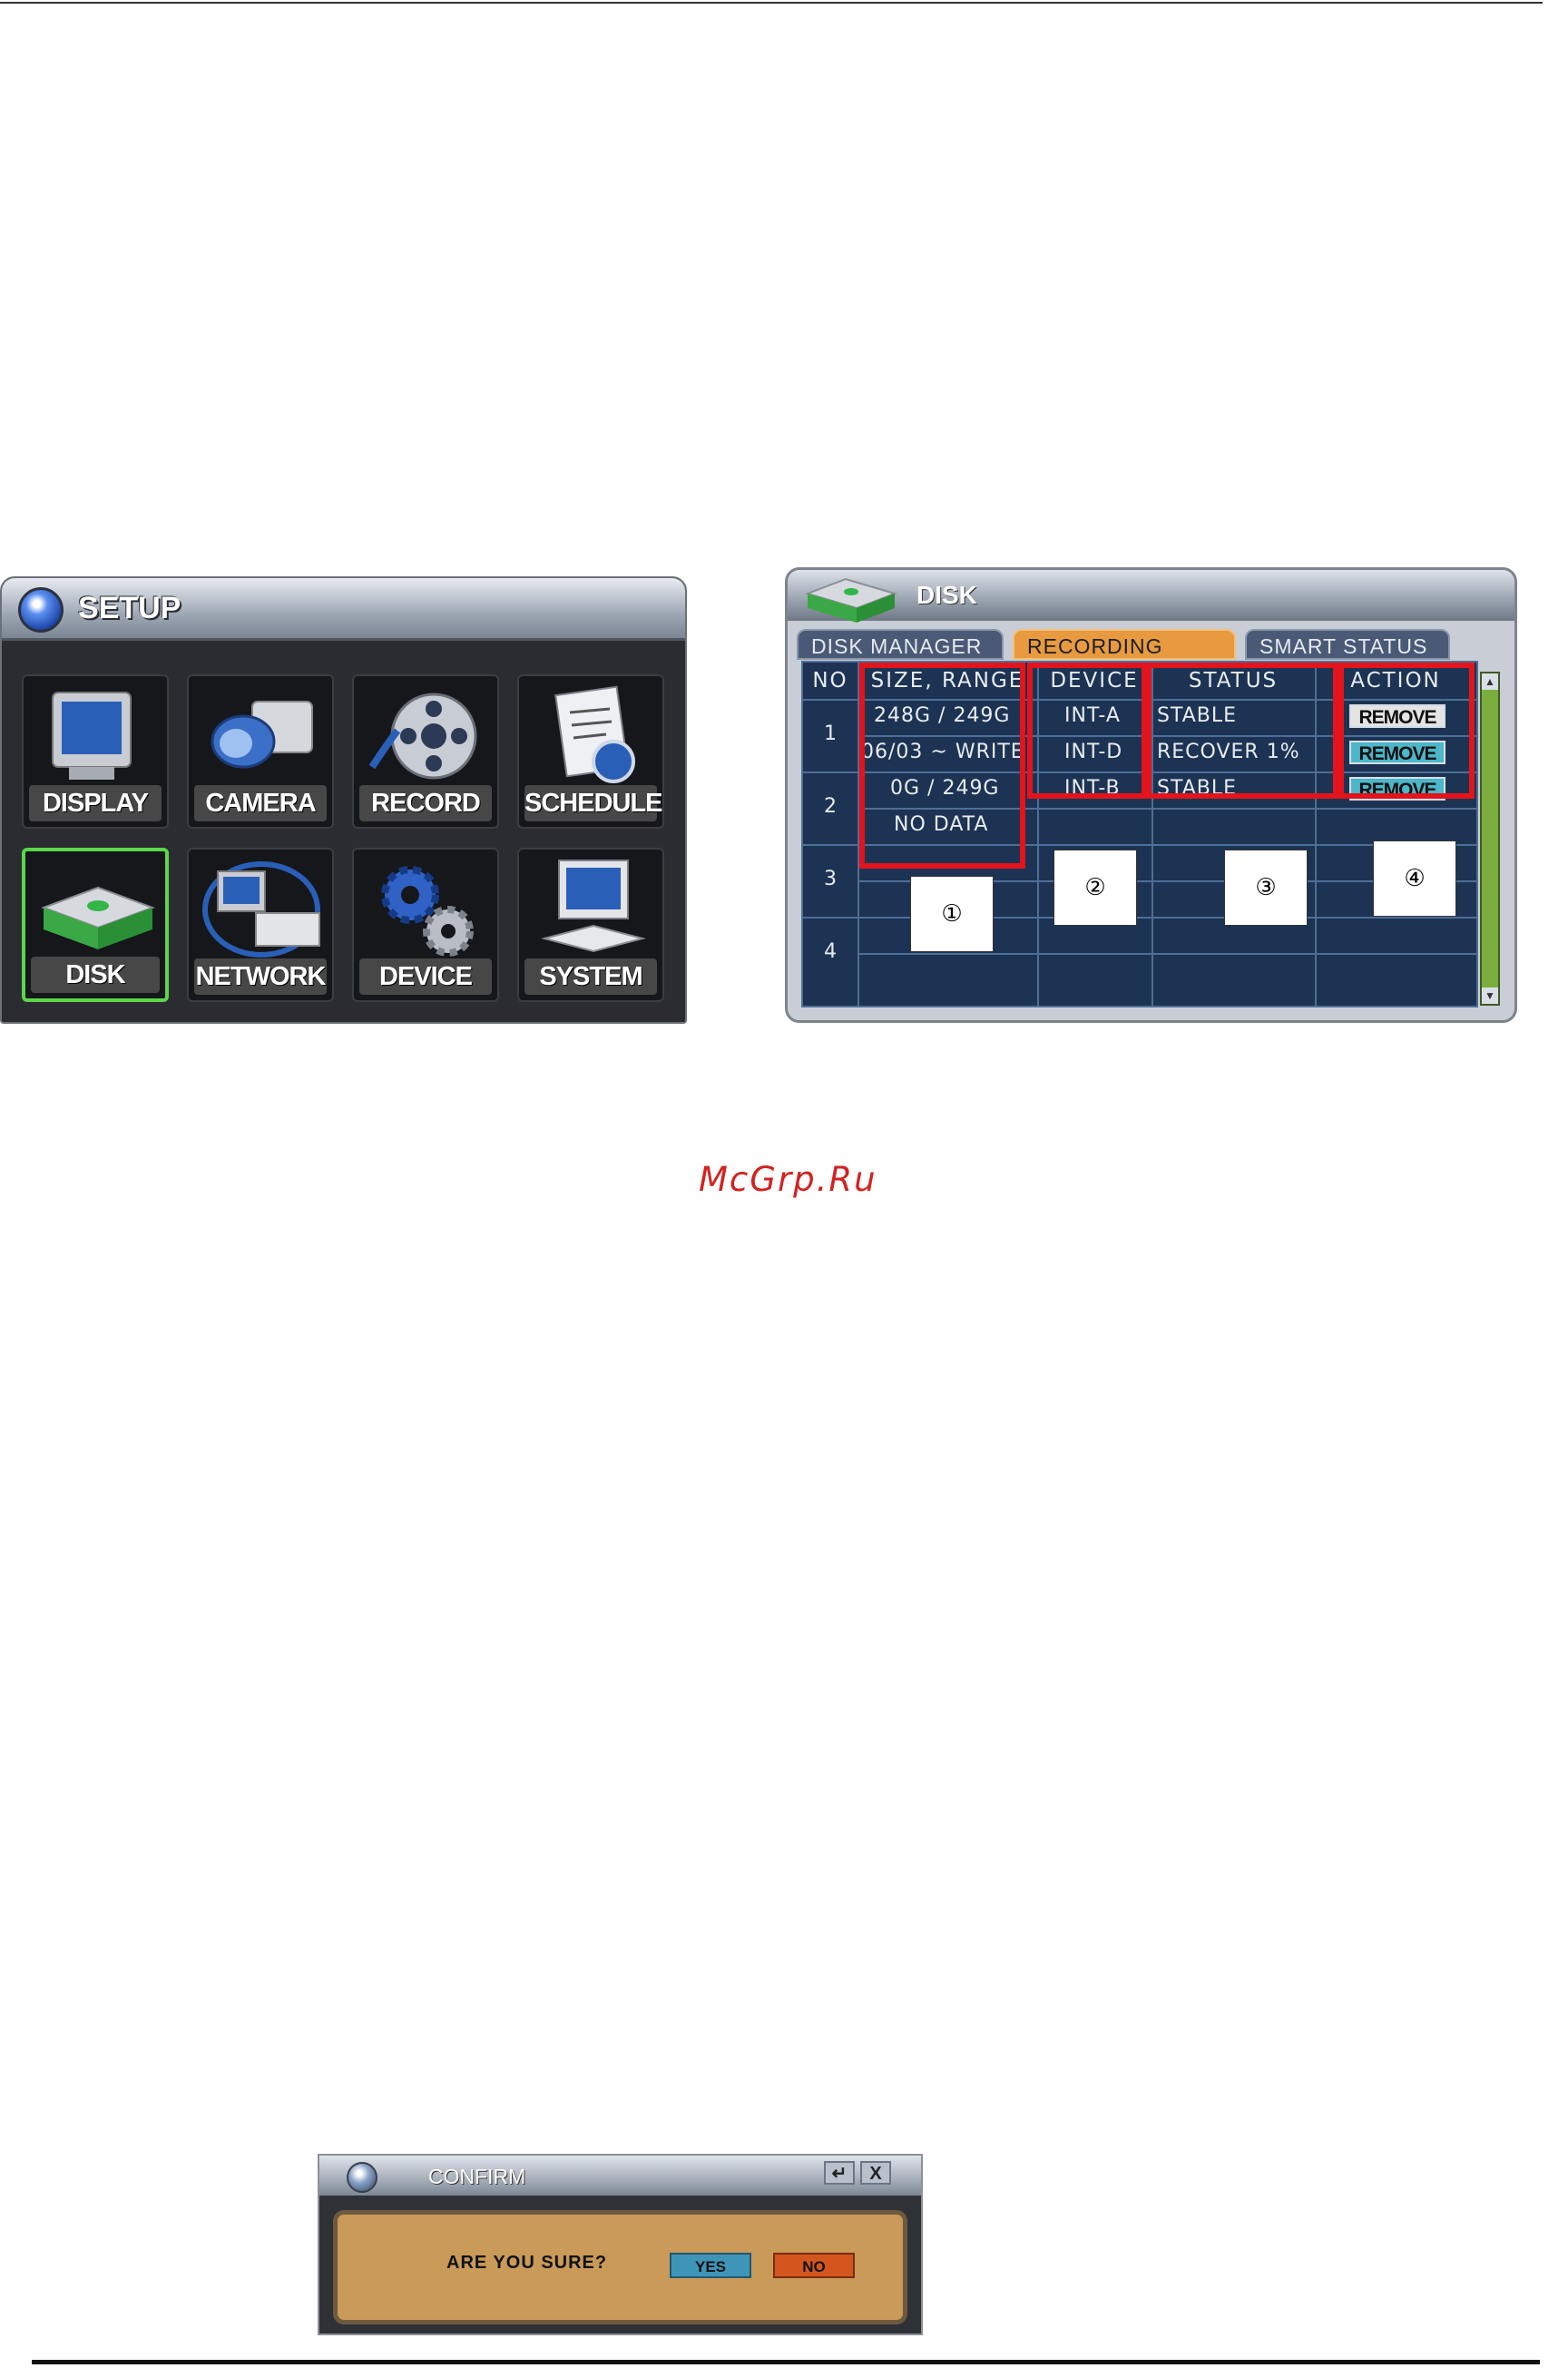 The image size is (1568, 2368). What do you see at coordinates (98, 917) in the screenshot?
I see `disk-icon` at bounding box center [98, 917].